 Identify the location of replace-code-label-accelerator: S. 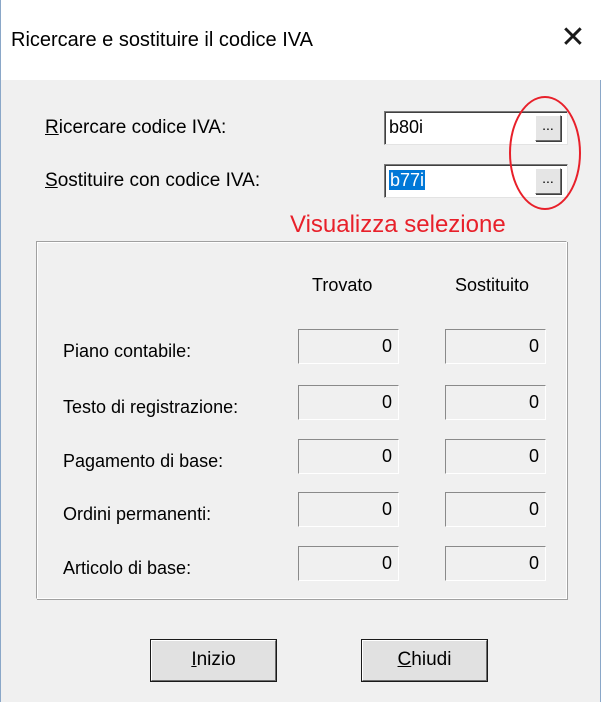
(51, 180).